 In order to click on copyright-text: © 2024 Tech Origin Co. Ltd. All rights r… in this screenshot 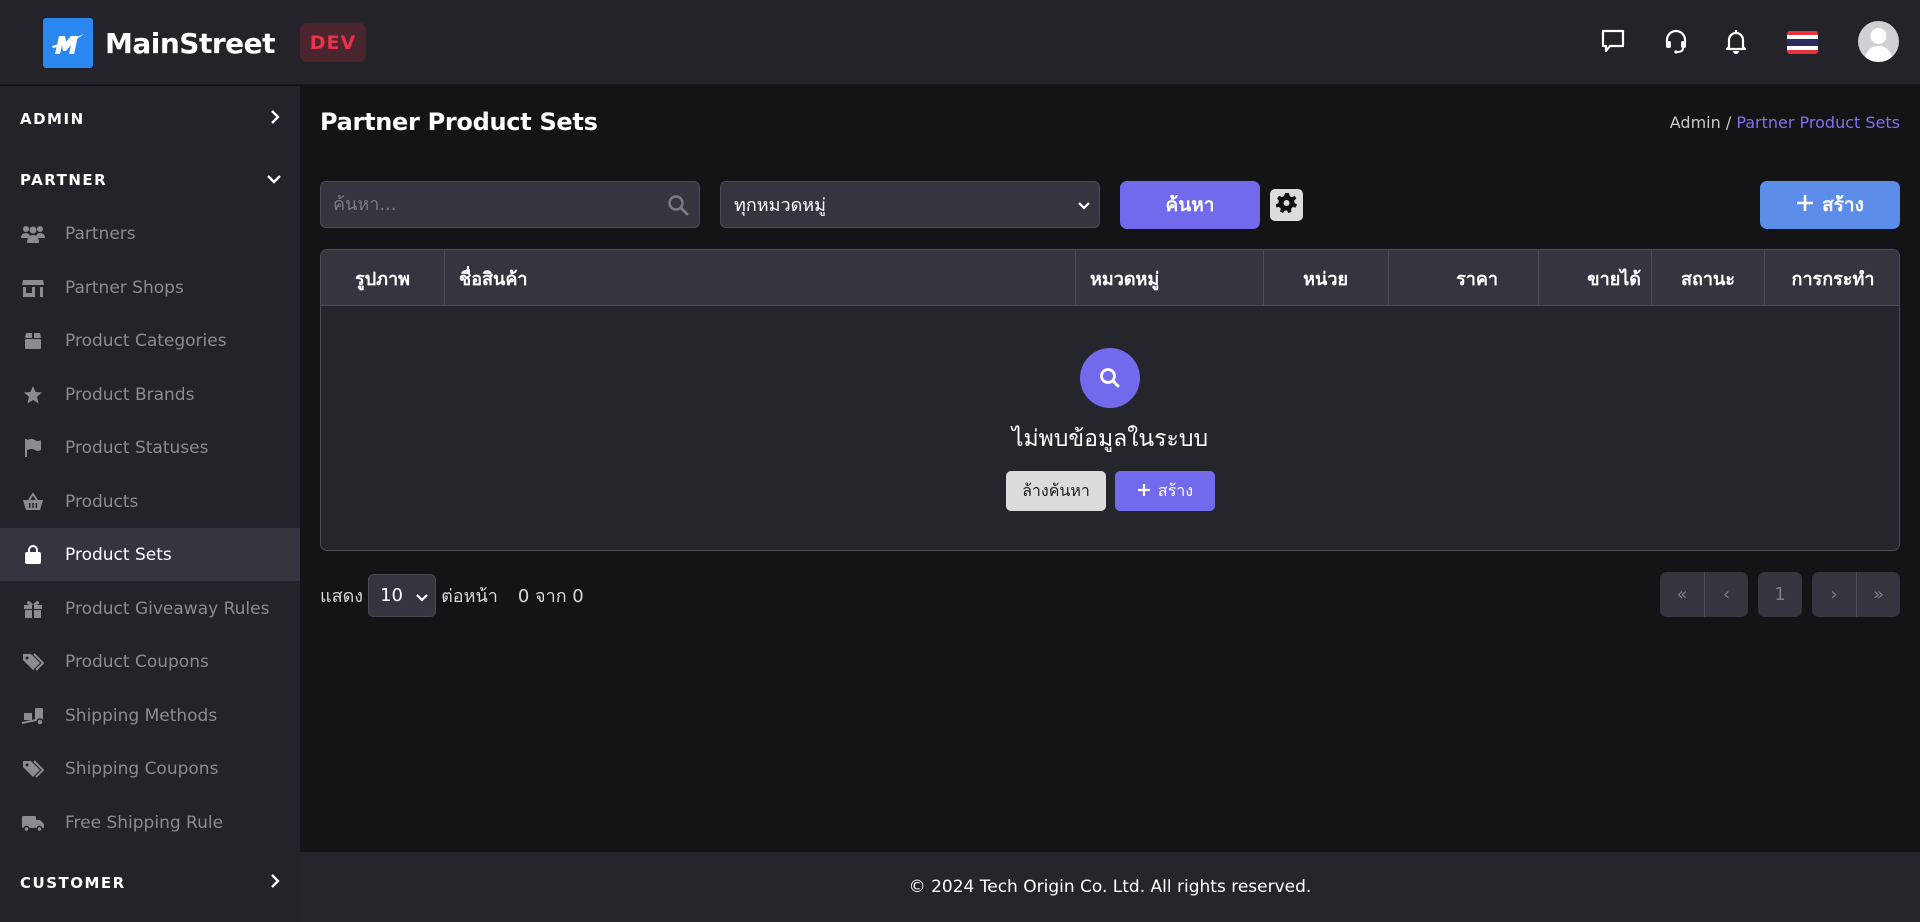, I will do `click(1110, 887)`.